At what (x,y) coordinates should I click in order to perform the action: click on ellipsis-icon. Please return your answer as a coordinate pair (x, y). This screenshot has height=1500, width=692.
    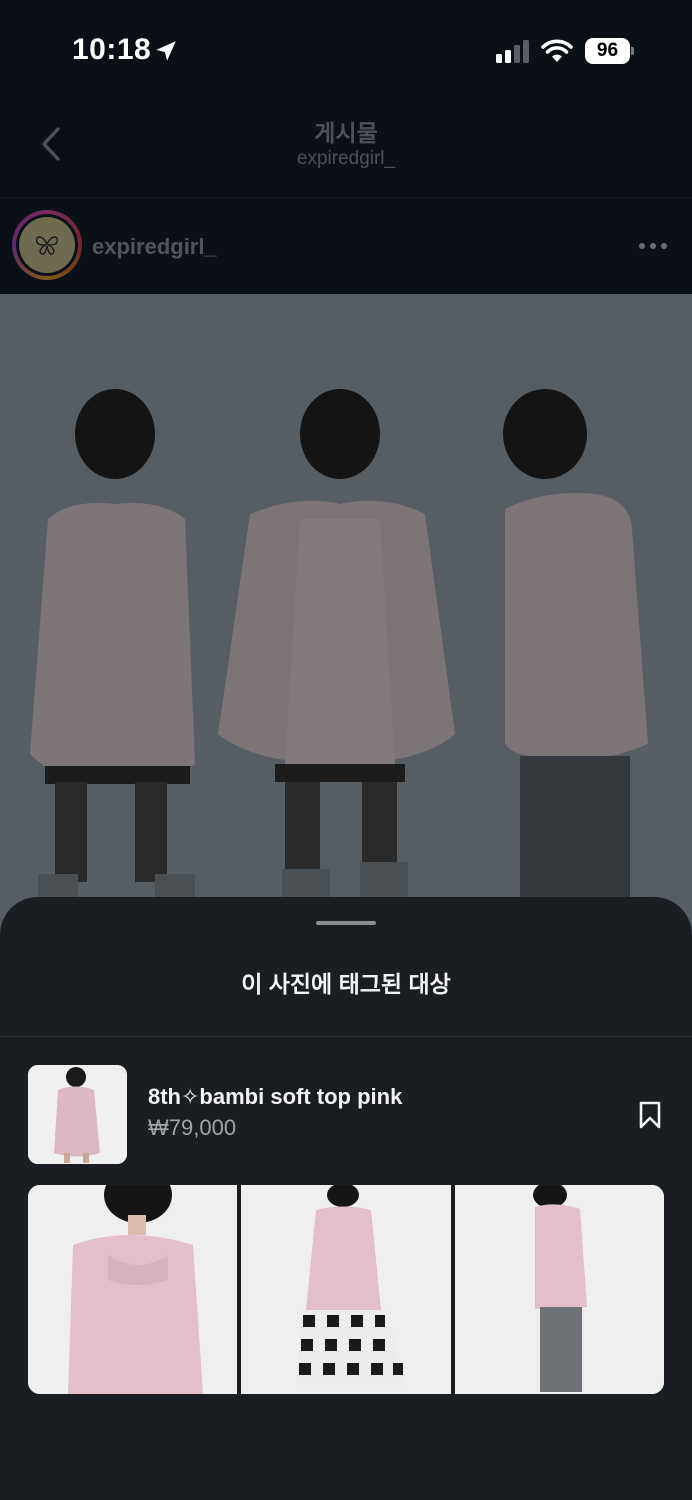
    Looking at the image, I should click on (653, 246).